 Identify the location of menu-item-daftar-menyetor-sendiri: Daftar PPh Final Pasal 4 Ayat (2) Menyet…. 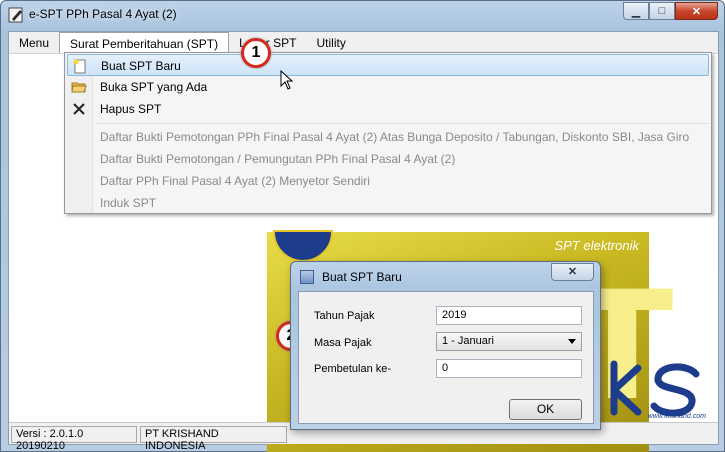
(388, 181).